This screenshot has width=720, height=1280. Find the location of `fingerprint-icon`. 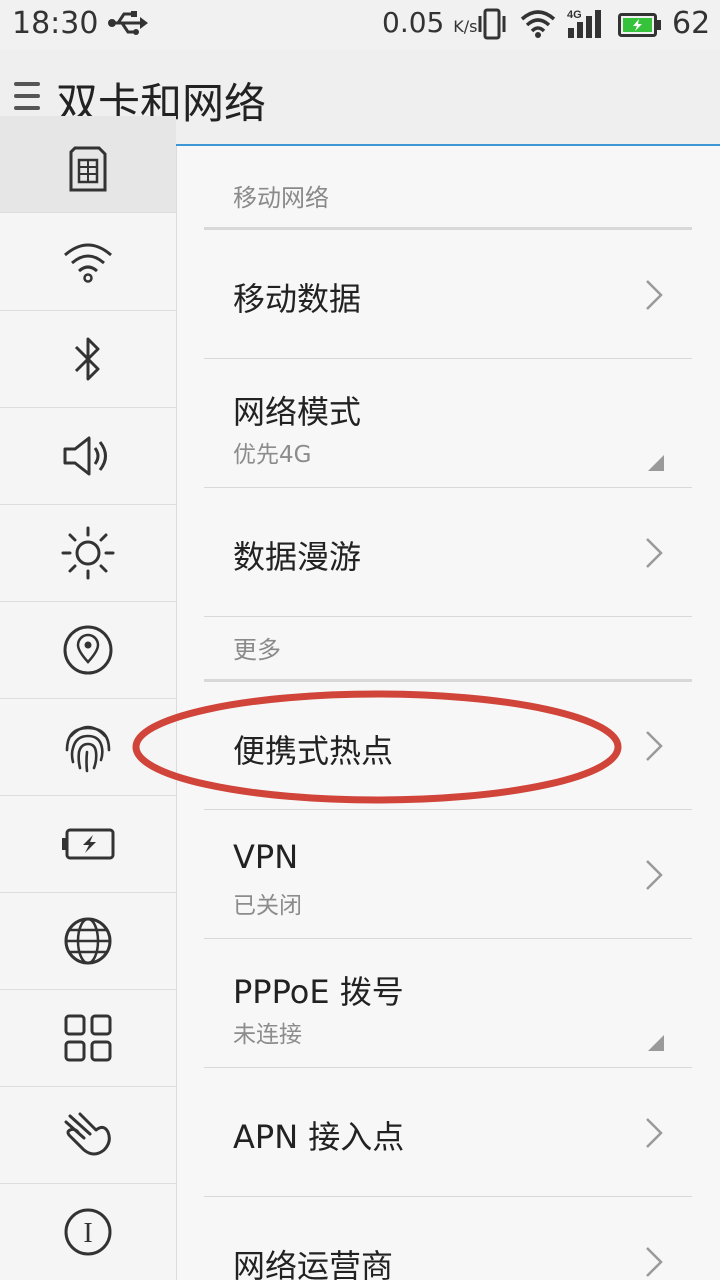

fingerprint-icon is located at coordinates (88, 749).